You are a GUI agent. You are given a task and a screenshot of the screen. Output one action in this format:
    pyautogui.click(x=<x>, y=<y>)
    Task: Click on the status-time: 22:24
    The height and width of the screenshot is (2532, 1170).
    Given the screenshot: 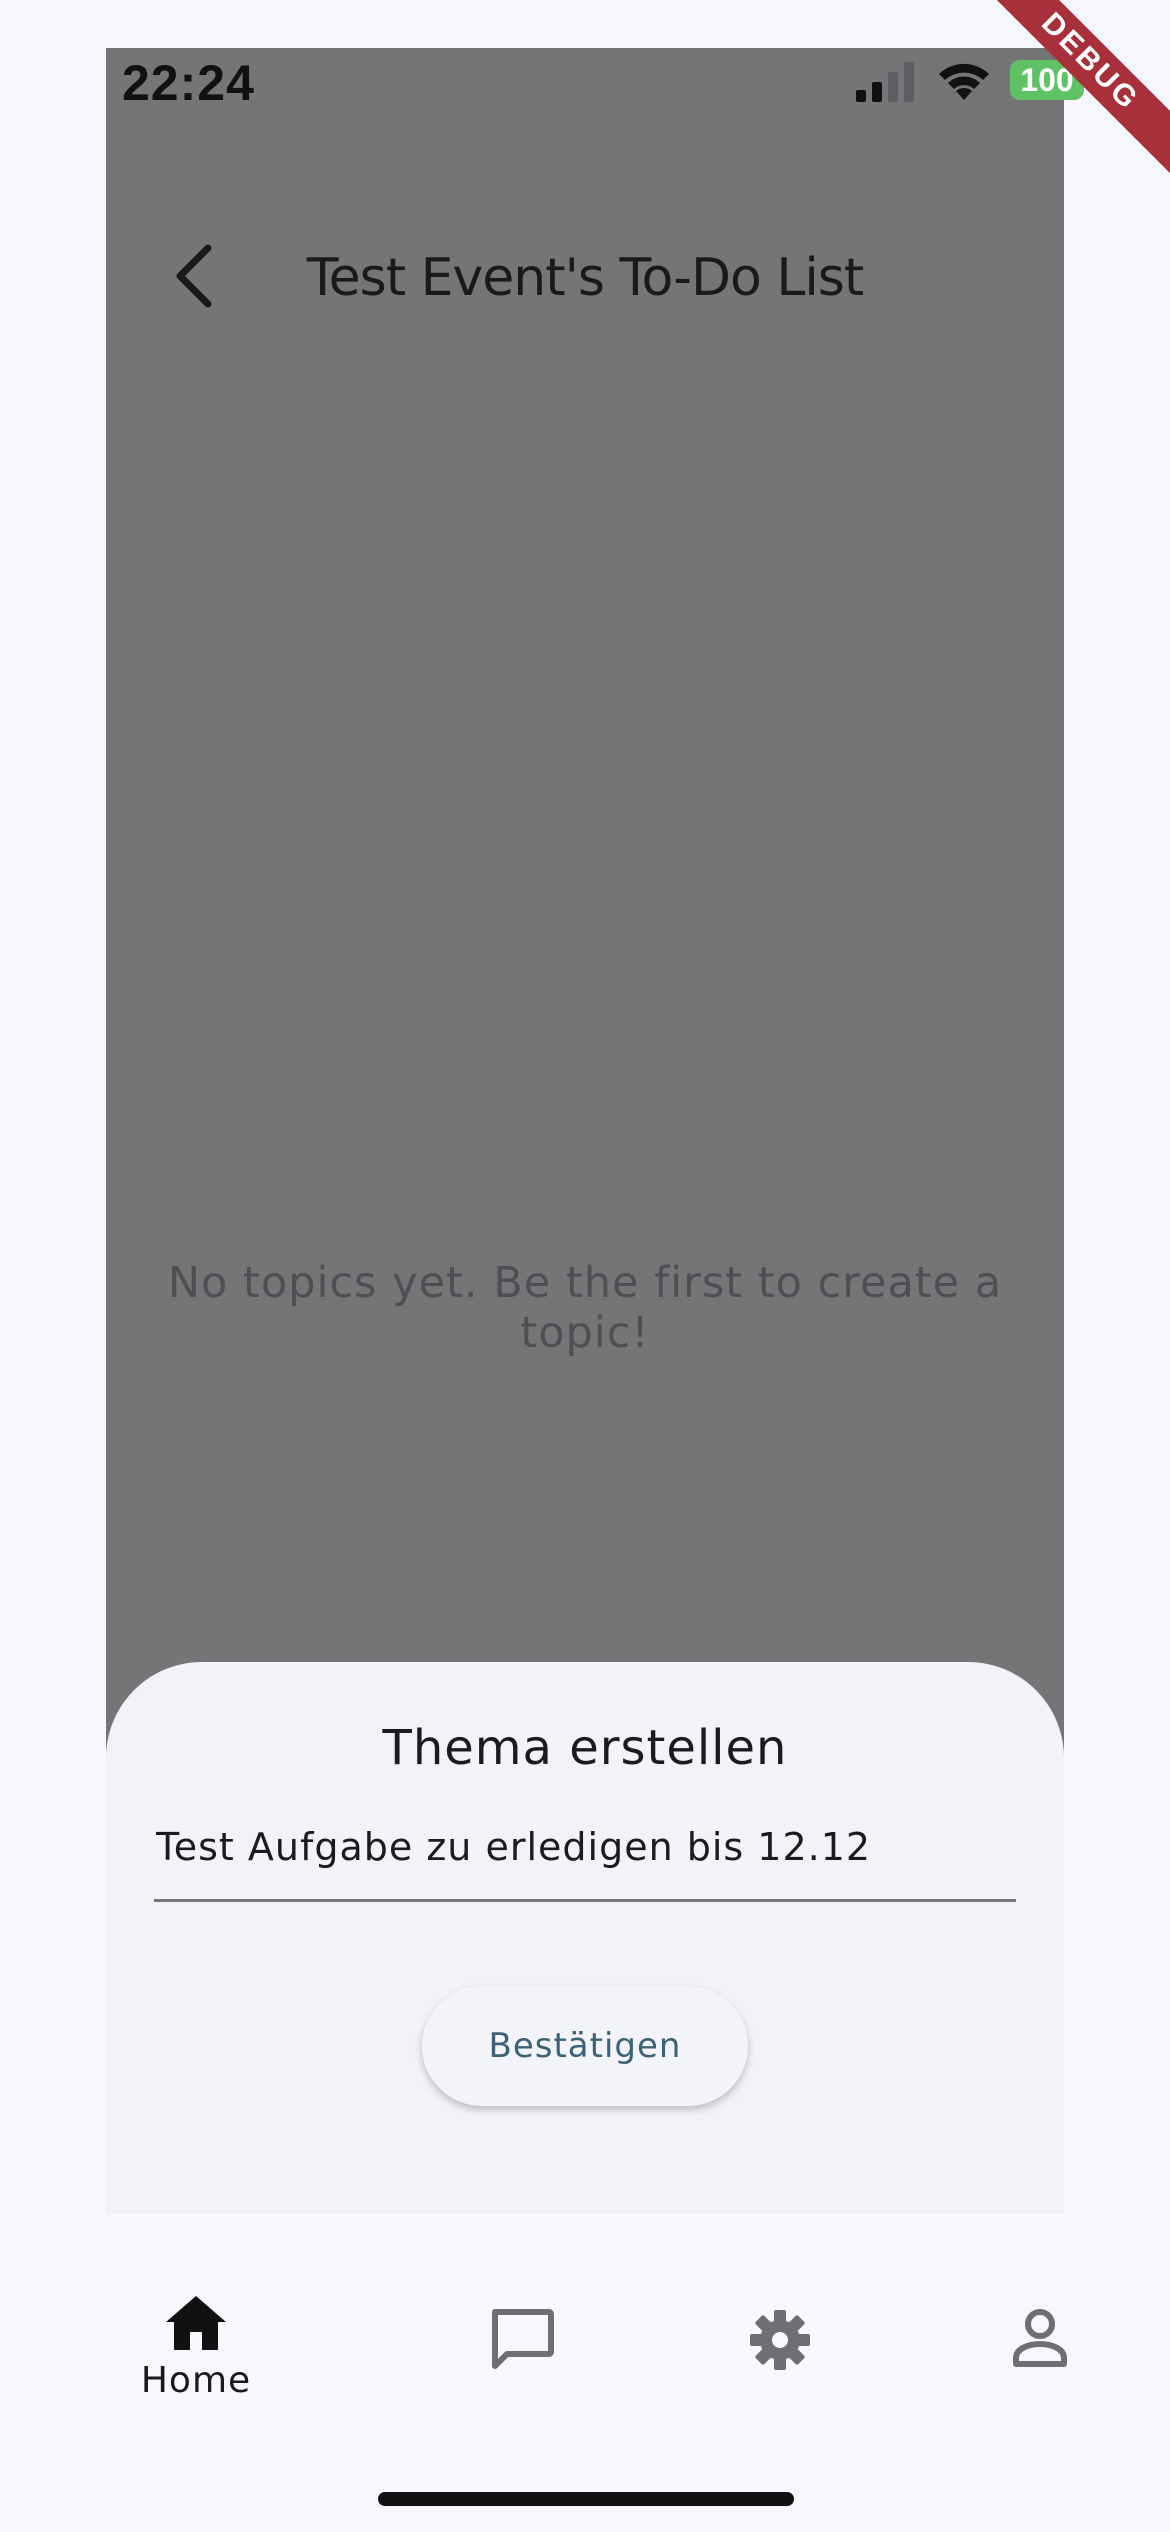 What is the action you would take?
    pyautogui.click(x=188, y=83)
    